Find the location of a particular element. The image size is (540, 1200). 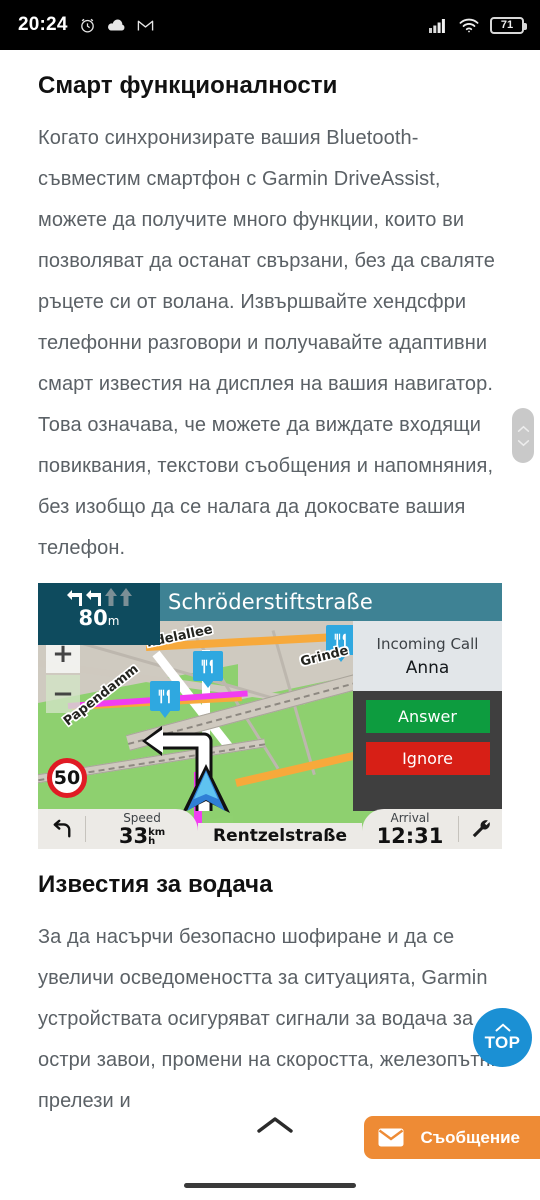

status-bar-left: 20:24 is located at coordinates (86, 25).